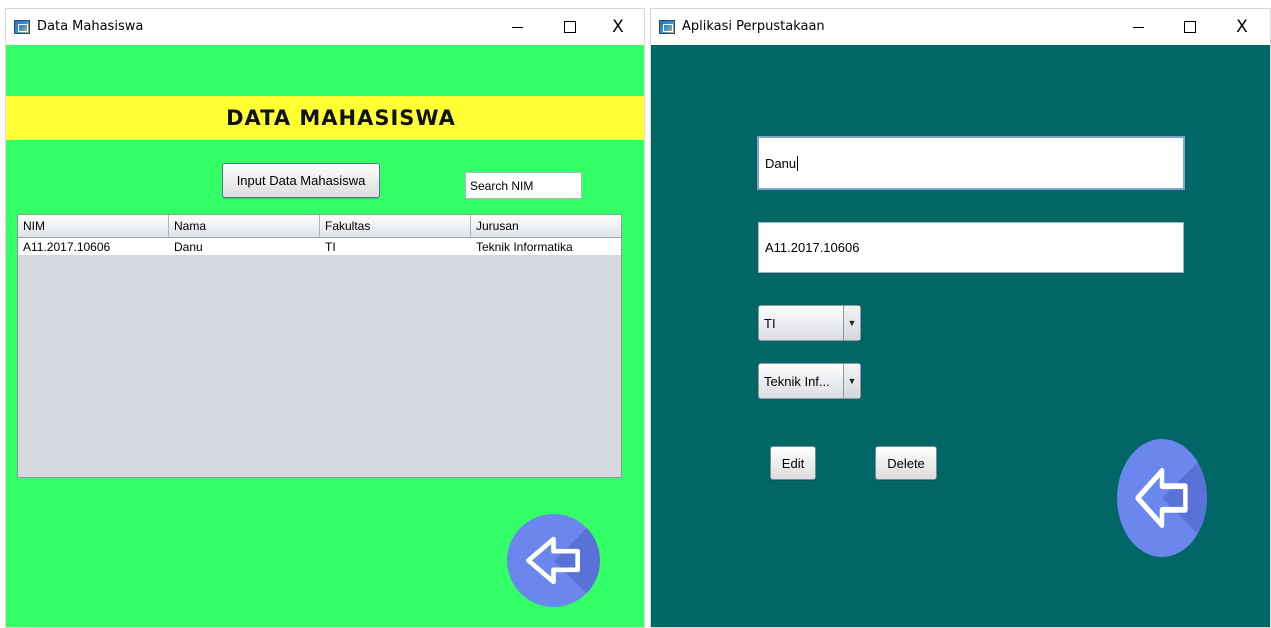 The width and height of the screenshot is (1271, 628). Describe the element at coordinates (753, 26) in the screenshot. I see `window-title: Aplikasi Perpustakaan` at that location.